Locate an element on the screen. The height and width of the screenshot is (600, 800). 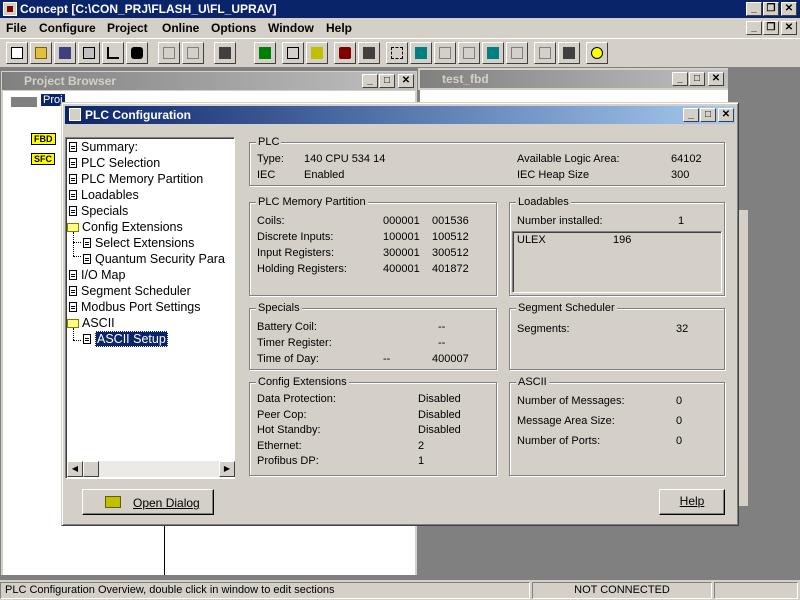
doc-close-button: ✕ is located at coordinates (789, 28).